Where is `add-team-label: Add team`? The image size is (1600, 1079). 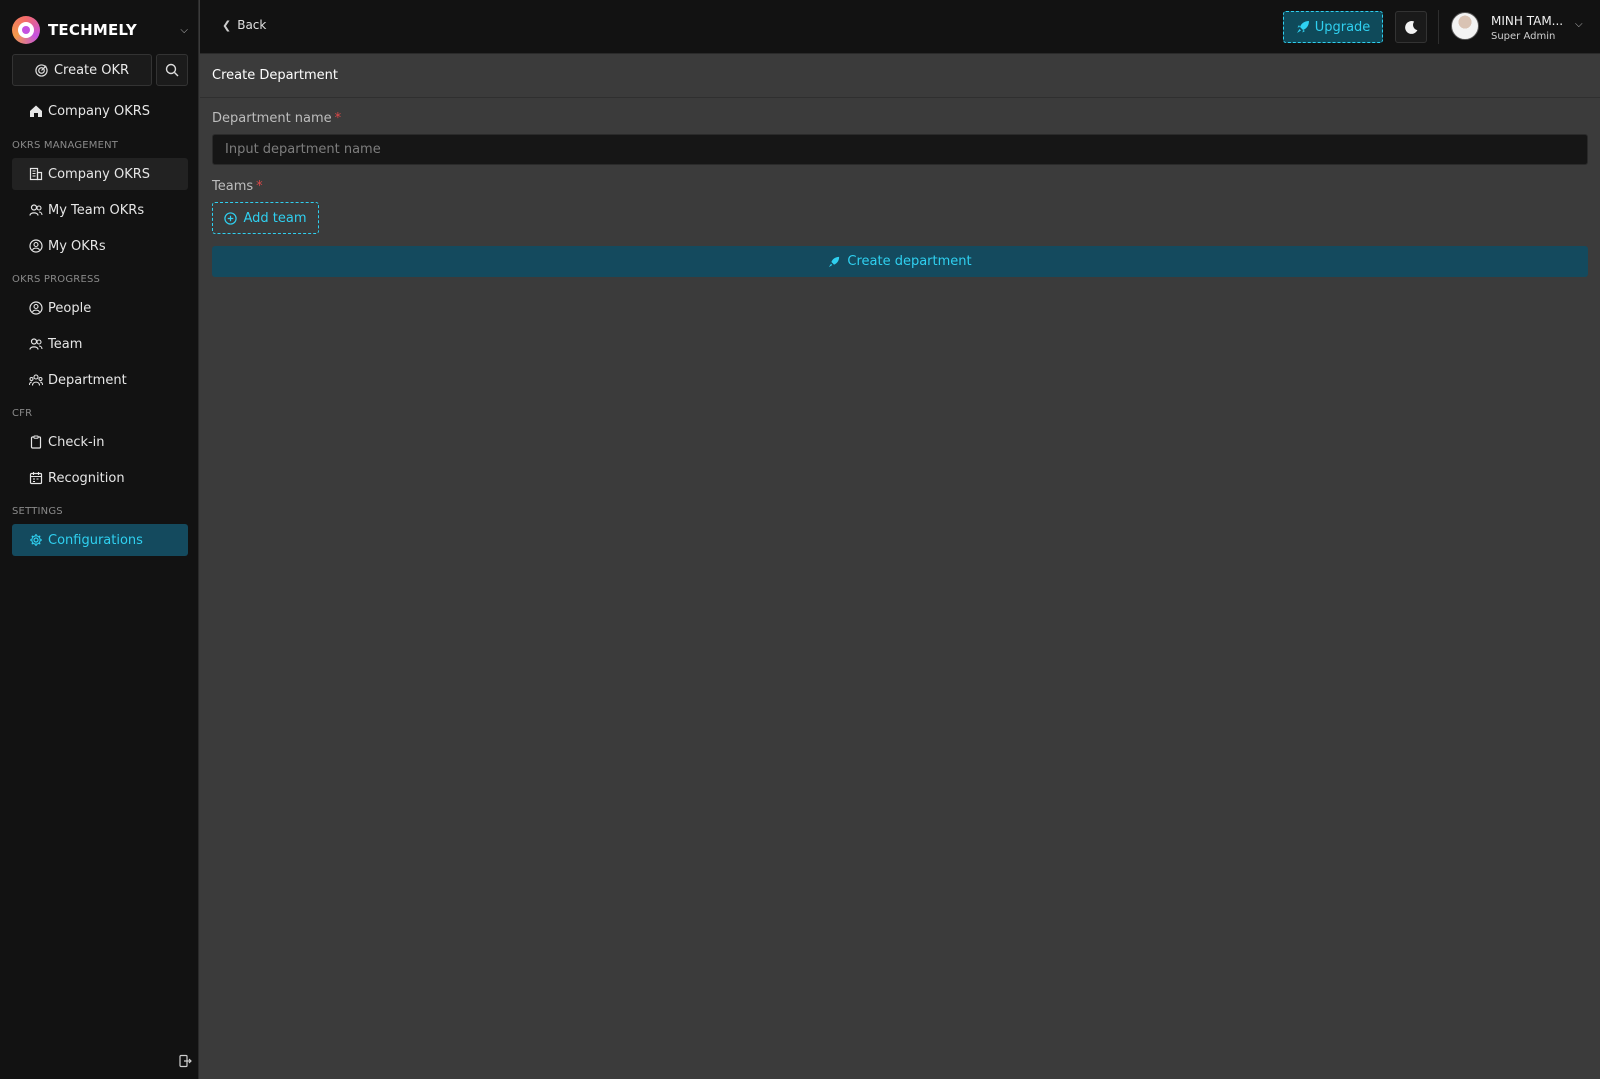
add-team-label: Add team is located at coordinates (275, 218).